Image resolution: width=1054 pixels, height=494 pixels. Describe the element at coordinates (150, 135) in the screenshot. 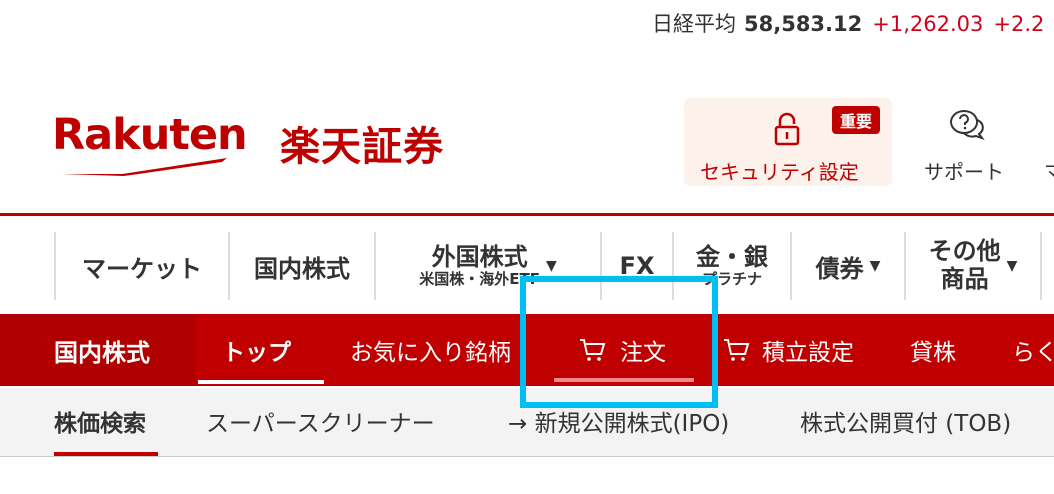

I see `logo-wordmark: Rakuten` at that location.